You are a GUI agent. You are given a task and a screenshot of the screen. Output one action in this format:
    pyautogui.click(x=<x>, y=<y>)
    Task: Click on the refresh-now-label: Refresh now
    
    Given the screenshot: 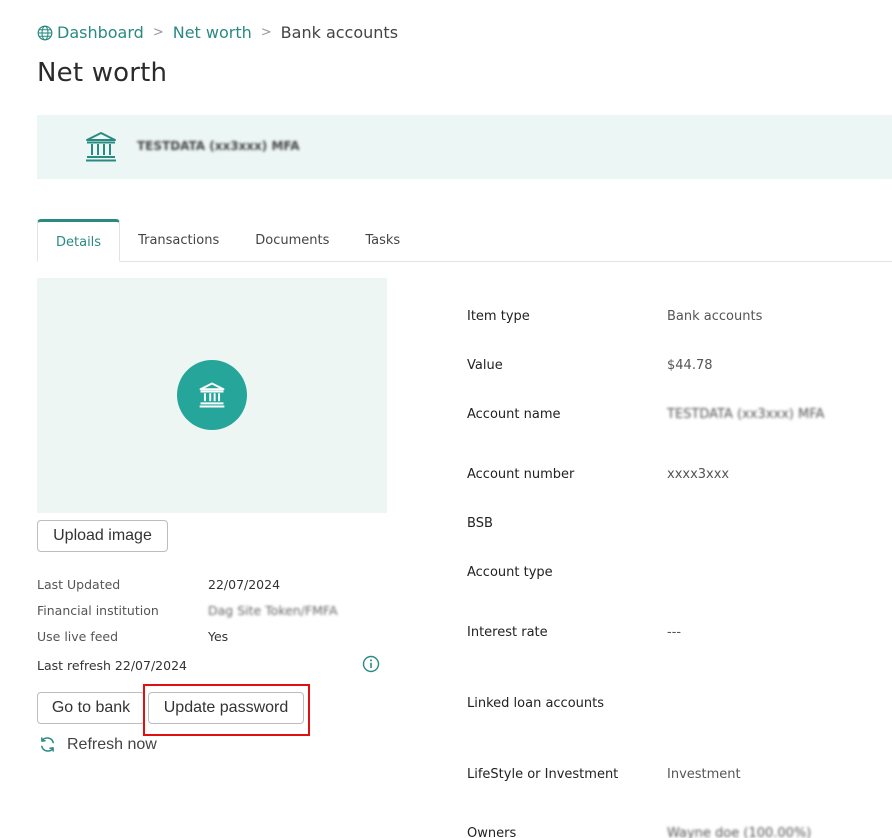 What is the action you would take?
    pyautogui.click(x=112, y=744)
    